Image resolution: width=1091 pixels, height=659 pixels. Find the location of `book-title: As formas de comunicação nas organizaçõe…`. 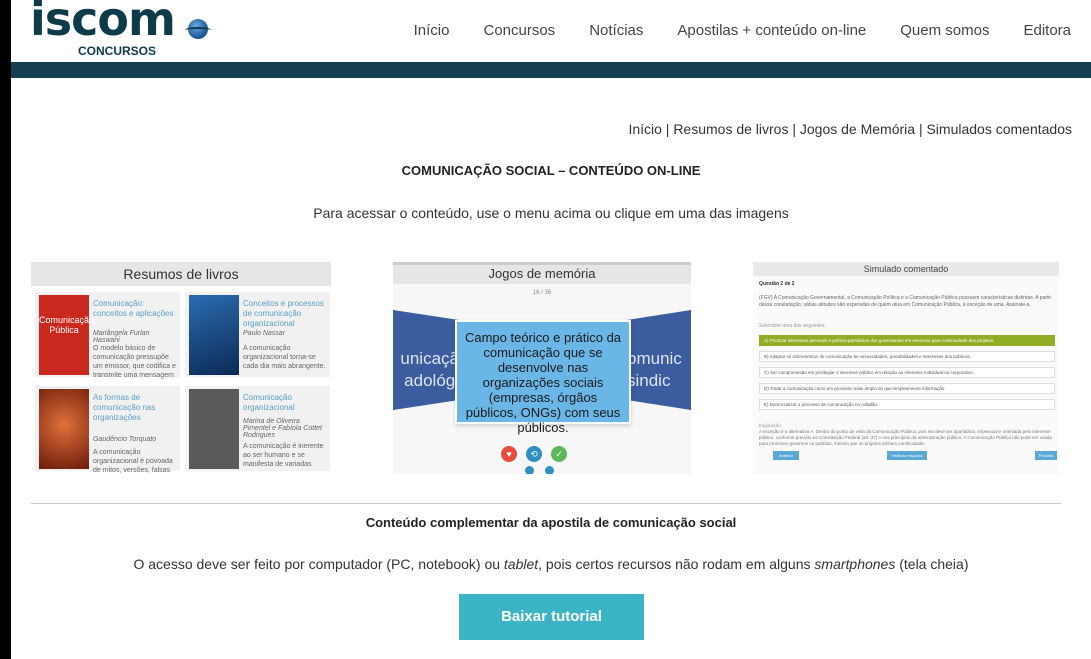

book-title: As formas de comunicação nas organizaçõe… is located at coordinates (135, 408).